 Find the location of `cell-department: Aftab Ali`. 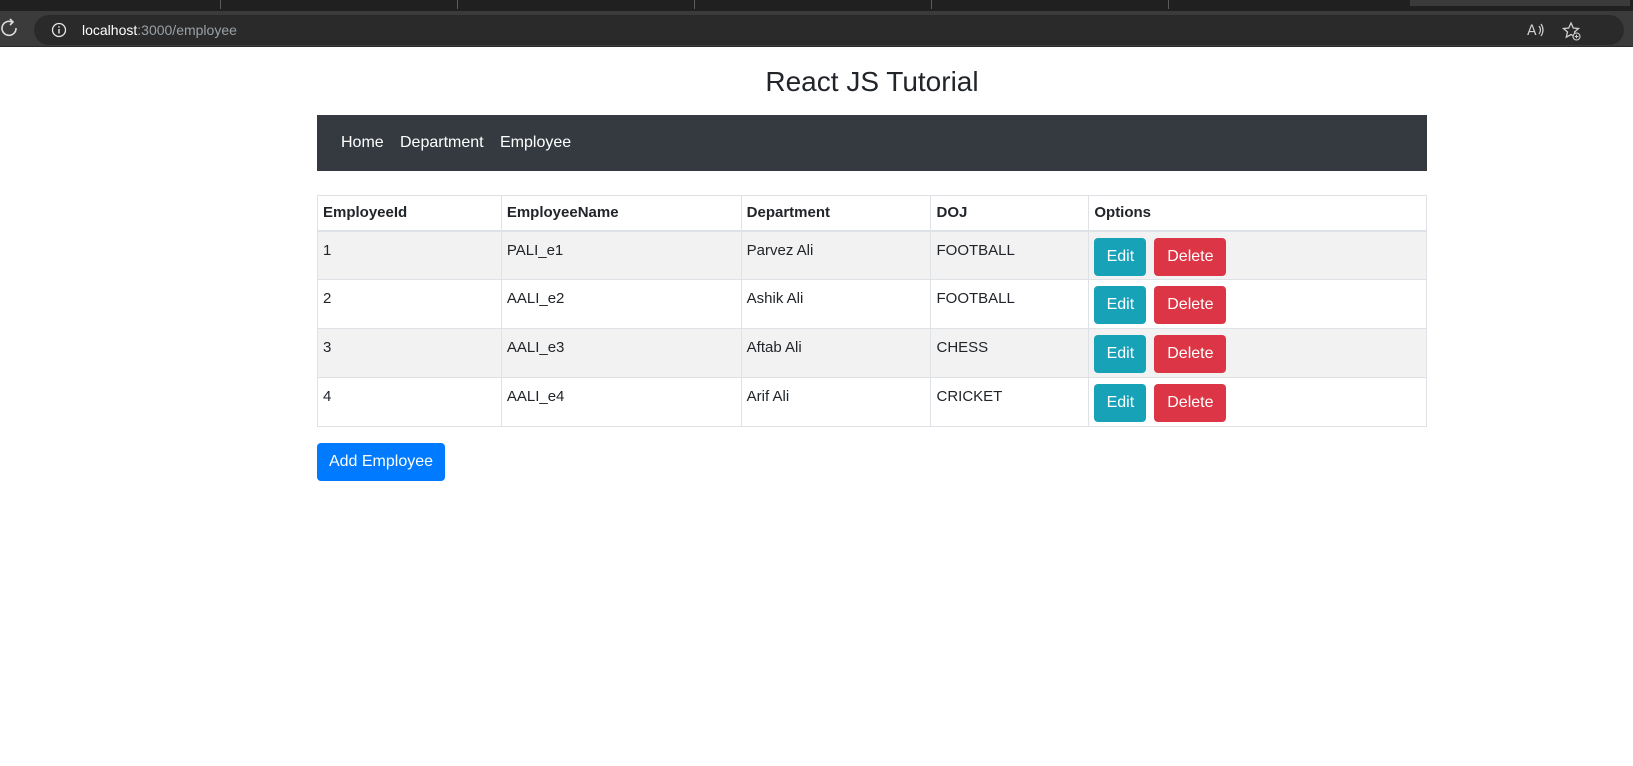

cell-department: Aftab Ali is located at coordinates (836, 353).